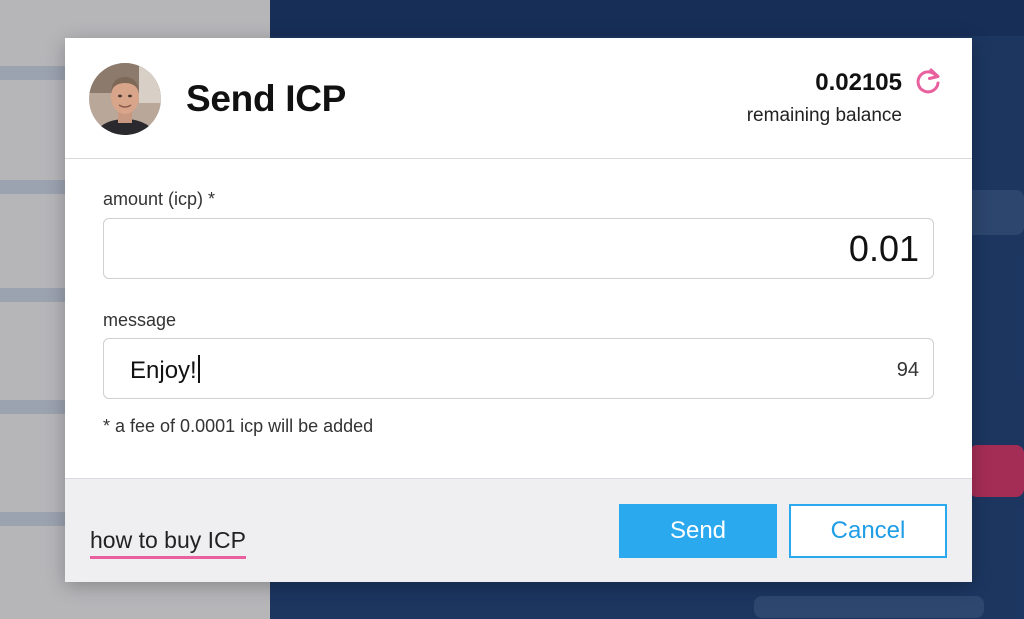  I want to click on message-input: Enjoy! 94, so click(518, 368).